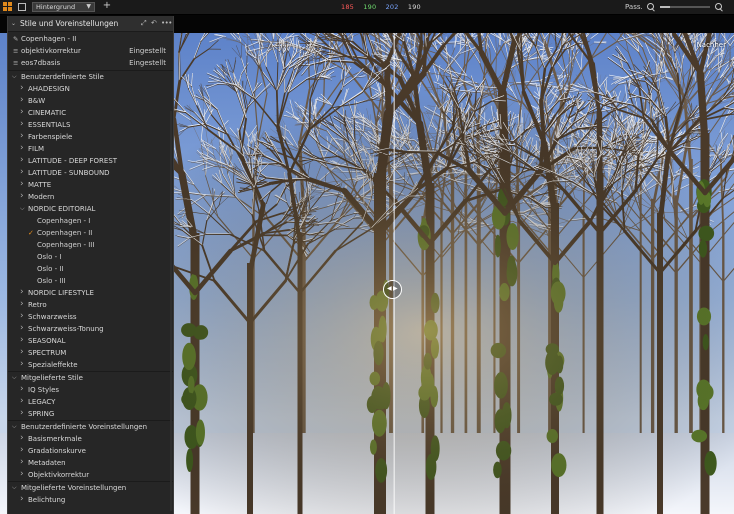 This screenshot has height=514, width=734. Describe the element at coordinates (88, 6) in the screenshot. I see `chevron-down-icon: ▼` at that location.